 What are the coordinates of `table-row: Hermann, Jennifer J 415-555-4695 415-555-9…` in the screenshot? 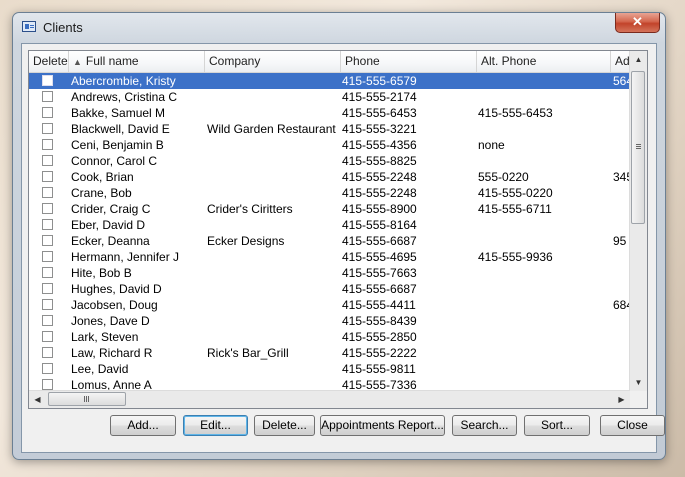 It's located at (331, 257).